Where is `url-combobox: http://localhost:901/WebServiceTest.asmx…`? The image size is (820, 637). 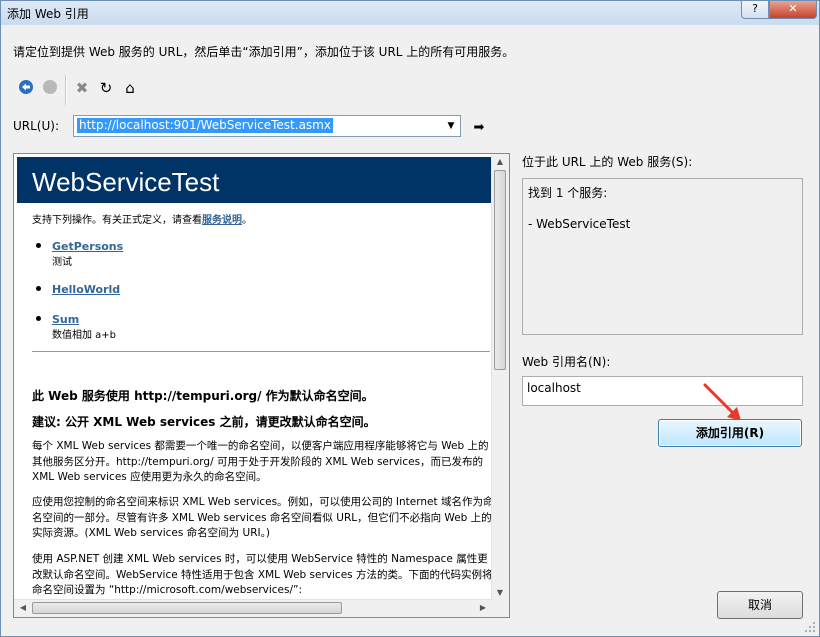 url-combobox: http://localhost:901/WebServiceTest.asmx… is located at coordinates (267, 126).